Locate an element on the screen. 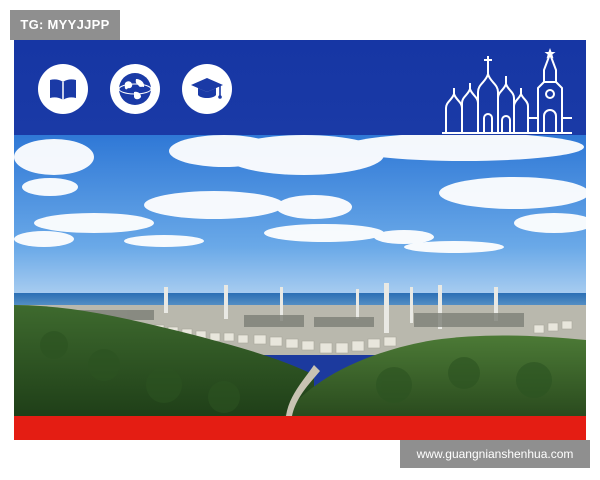 This screenshot has width=600, height=480. kremlin-skyline-icon is located at coordinates (507, 91).